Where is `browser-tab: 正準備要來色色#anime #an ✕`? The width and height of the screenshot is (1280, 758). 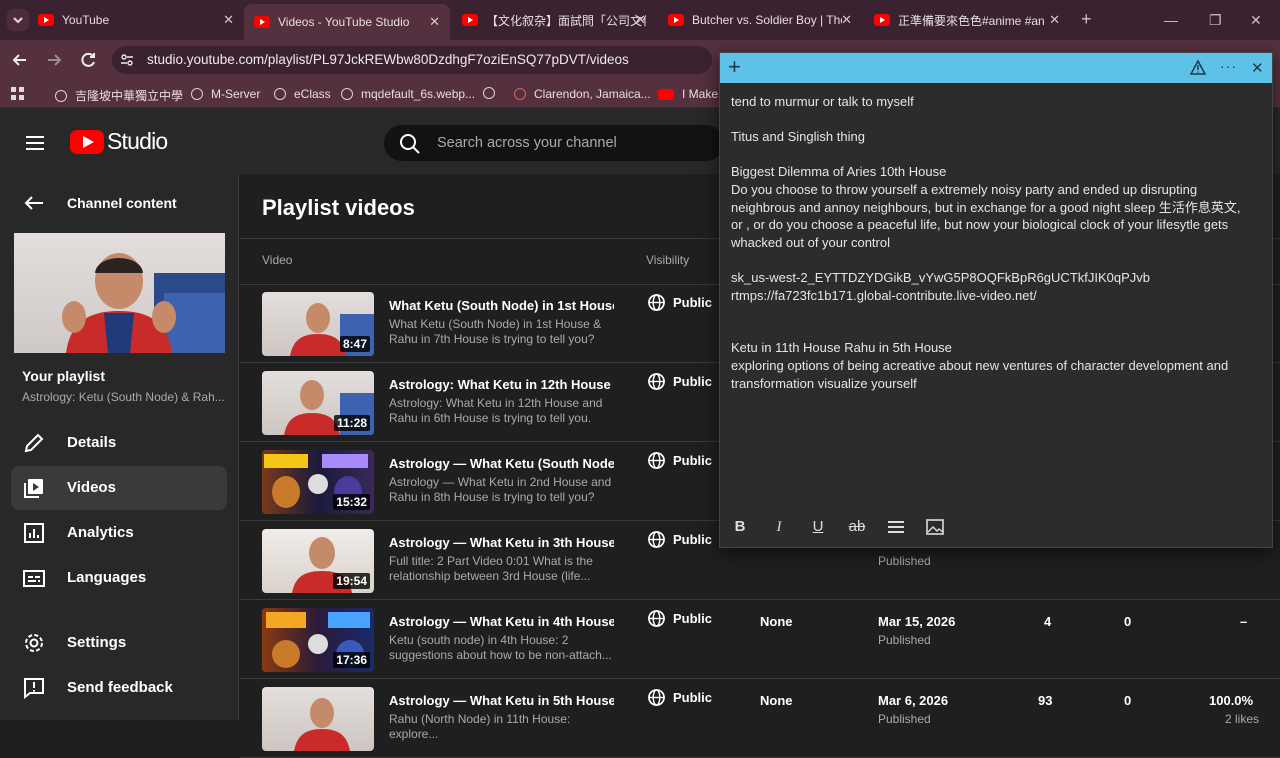 browser-tab: 正準備要來色色#anime #an ✕ is located at coordinates (967, 20).